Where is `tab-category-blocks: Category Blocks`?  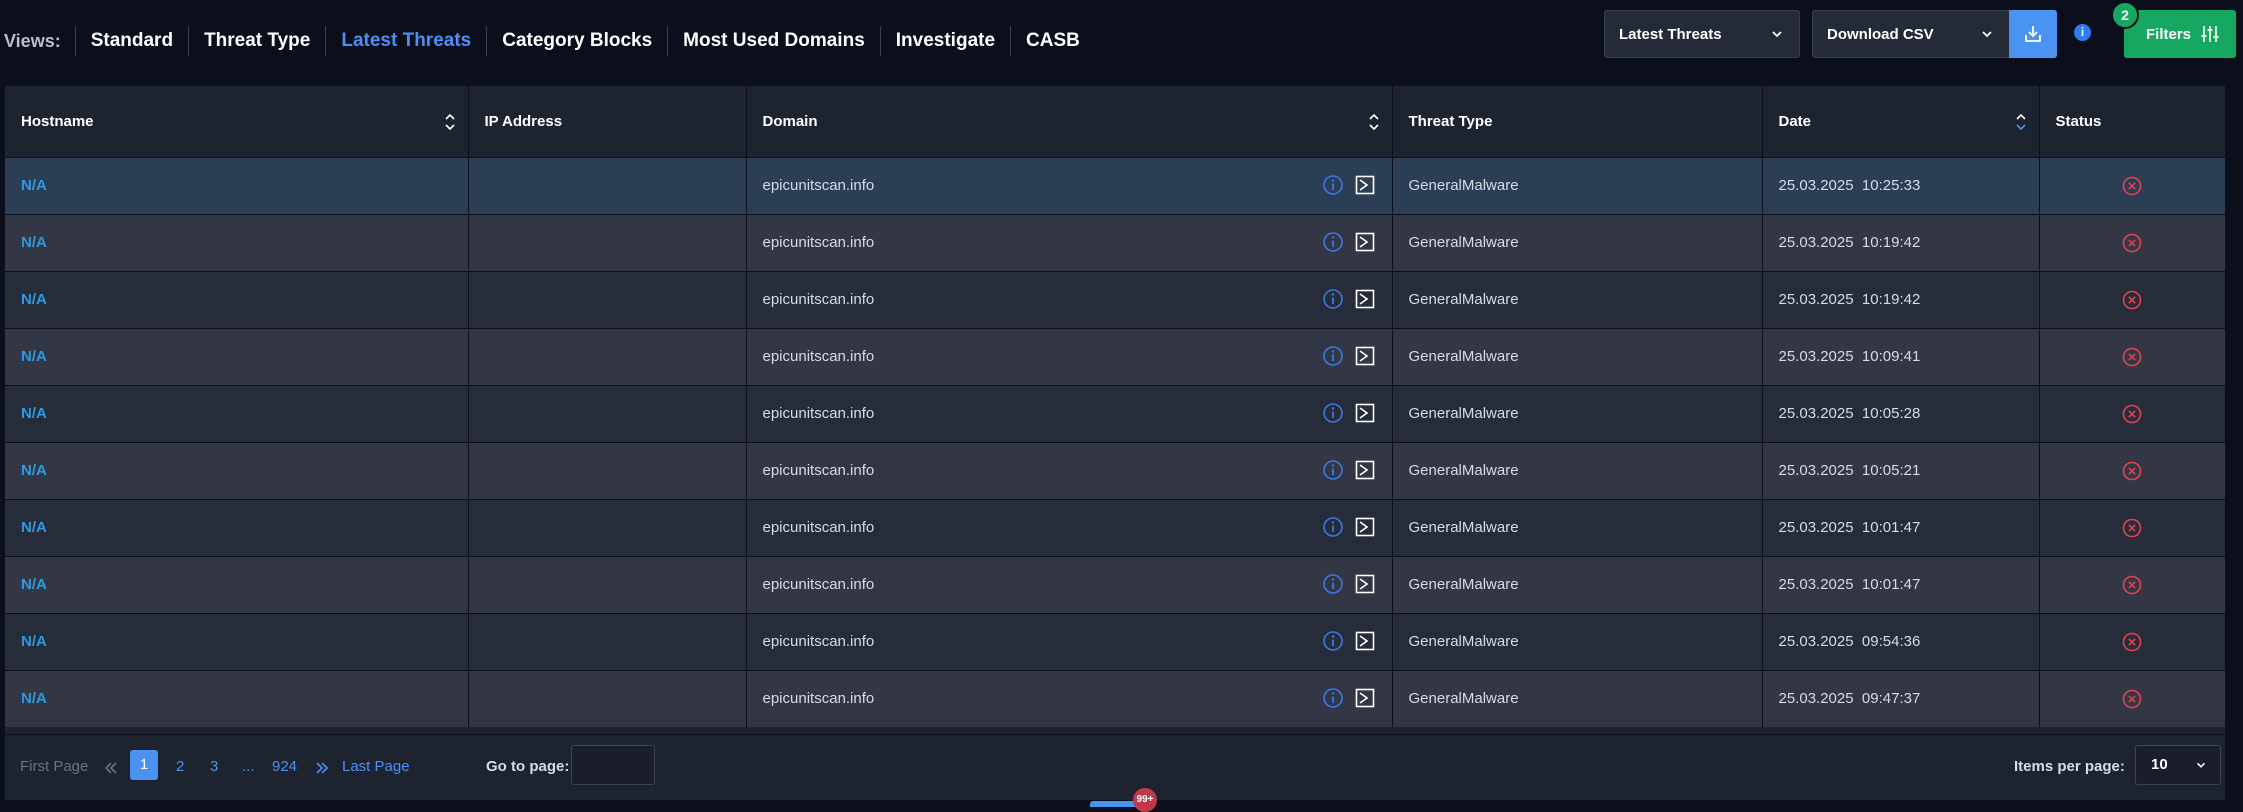
tab-category-blocks: Category Blocks is located at coordinates (576, 41).